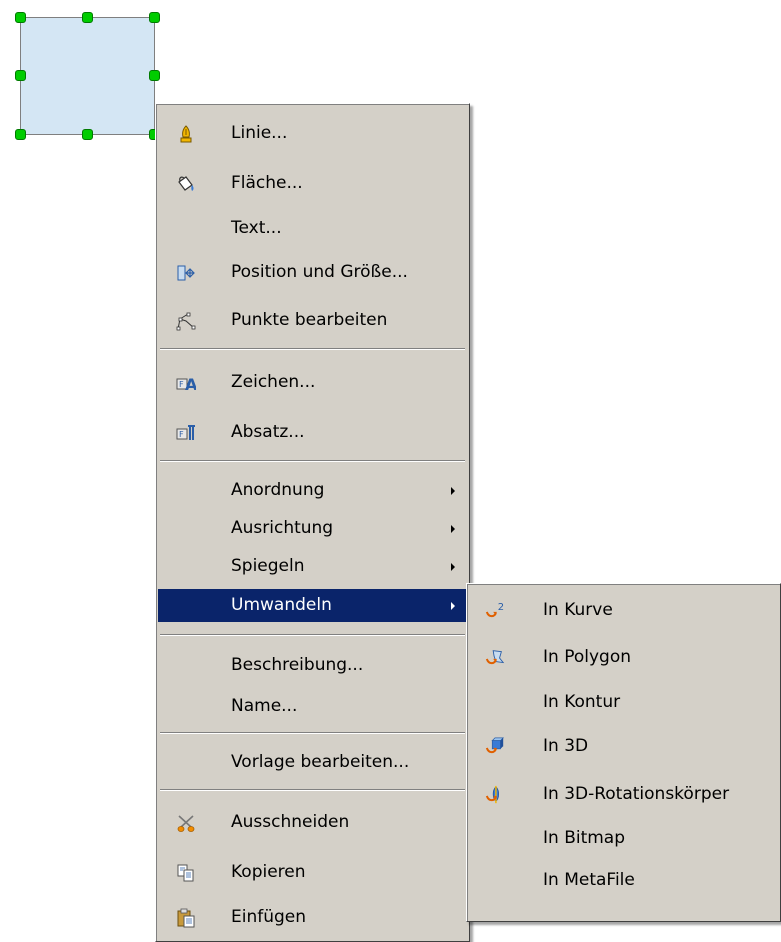  Describe the element at coordinates (495, 745) in the screenshot. I see `to-3d-icon` at that location.